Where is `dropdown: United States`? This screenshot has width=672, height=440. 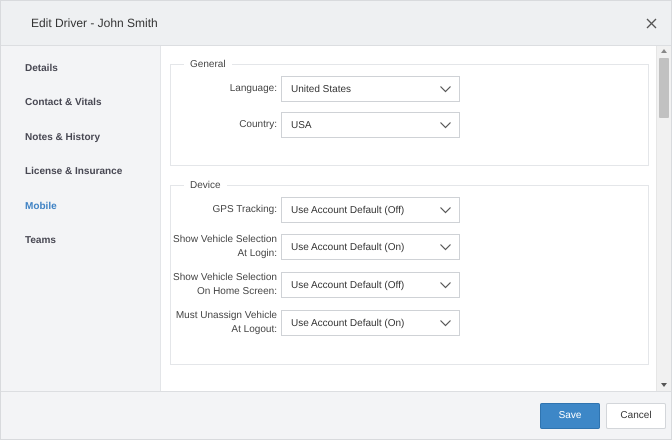
dropdown: United States is located at coordinates (370, 89).